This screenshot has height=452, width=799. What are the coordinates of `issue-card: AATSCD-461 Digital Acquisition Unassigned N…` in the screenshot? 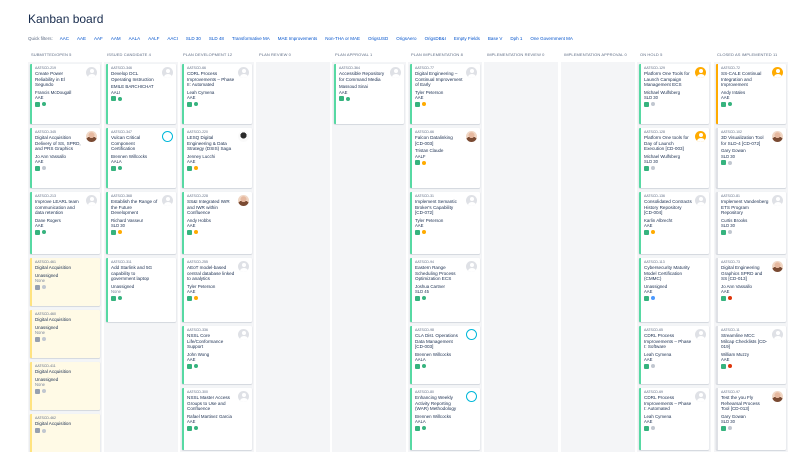 It's located at (65, 282).